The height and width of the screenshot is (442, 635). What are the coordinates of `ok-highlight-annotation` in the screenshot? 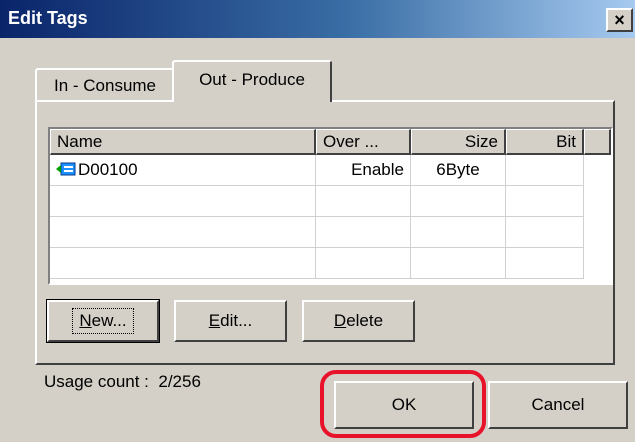 It's located at (403, 404).